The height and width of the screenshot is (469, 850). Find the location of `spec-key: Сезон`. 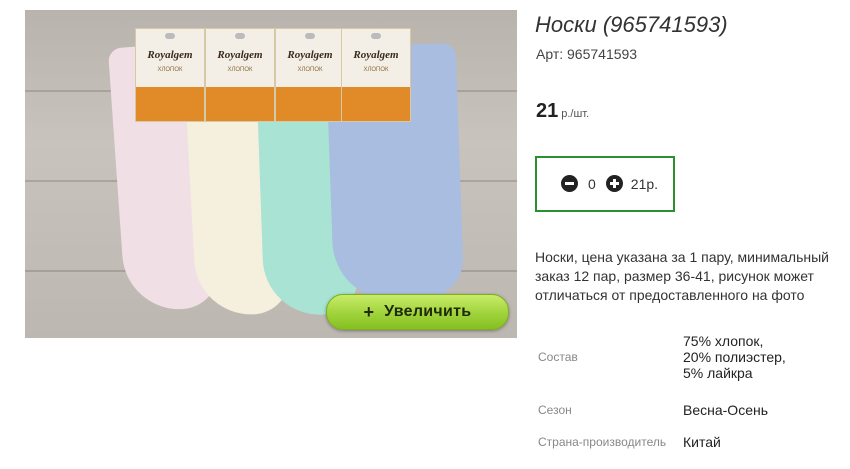

spec-key: Сезон is located at coordinates (555, 410).